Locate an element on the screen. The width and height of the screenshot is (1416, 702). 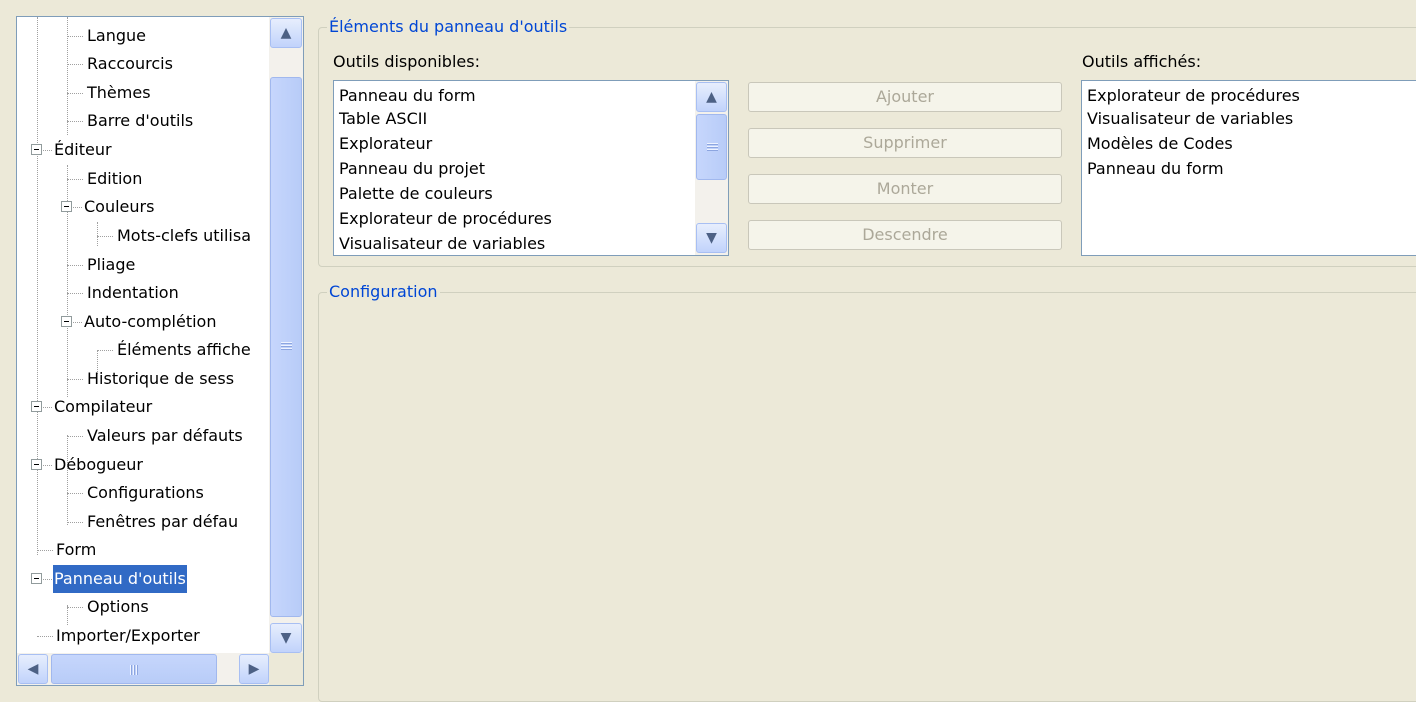
list-item: Table ASCII is located at coordinates (383, 119).